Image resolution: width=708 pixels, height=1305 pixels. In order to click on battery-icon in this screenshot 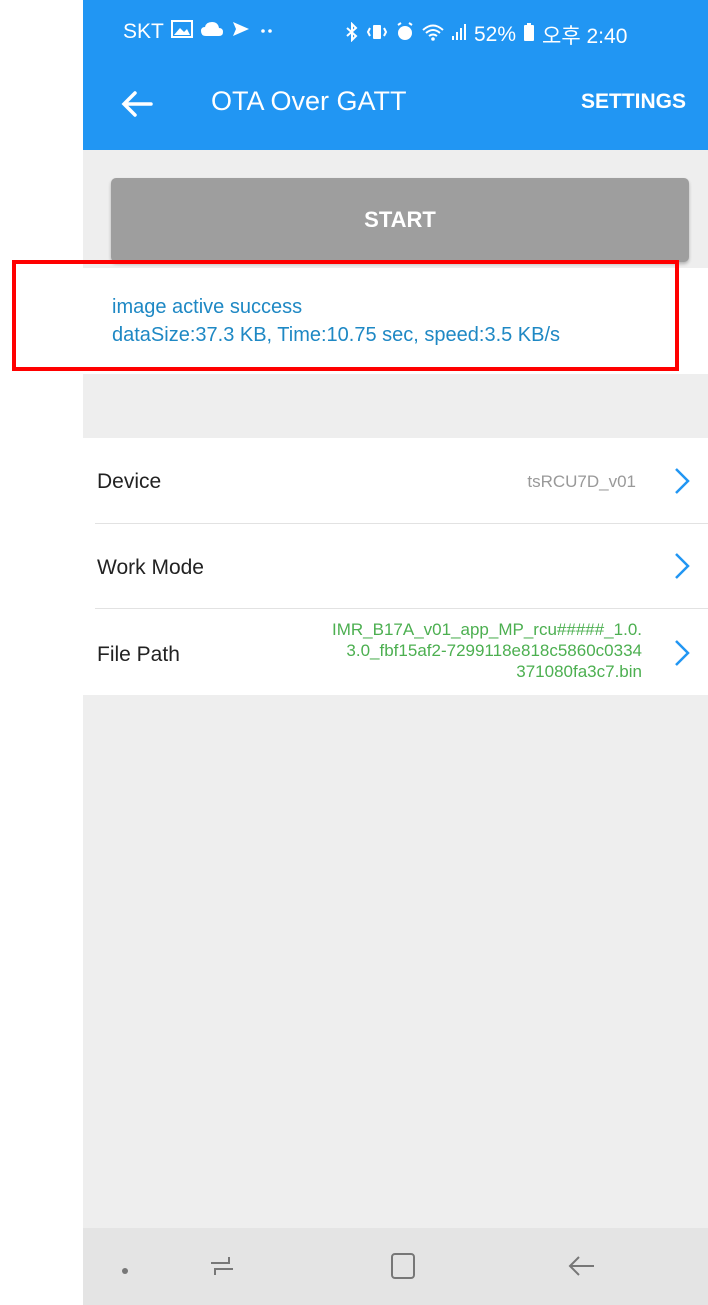, I will do `click(529, 35)`.